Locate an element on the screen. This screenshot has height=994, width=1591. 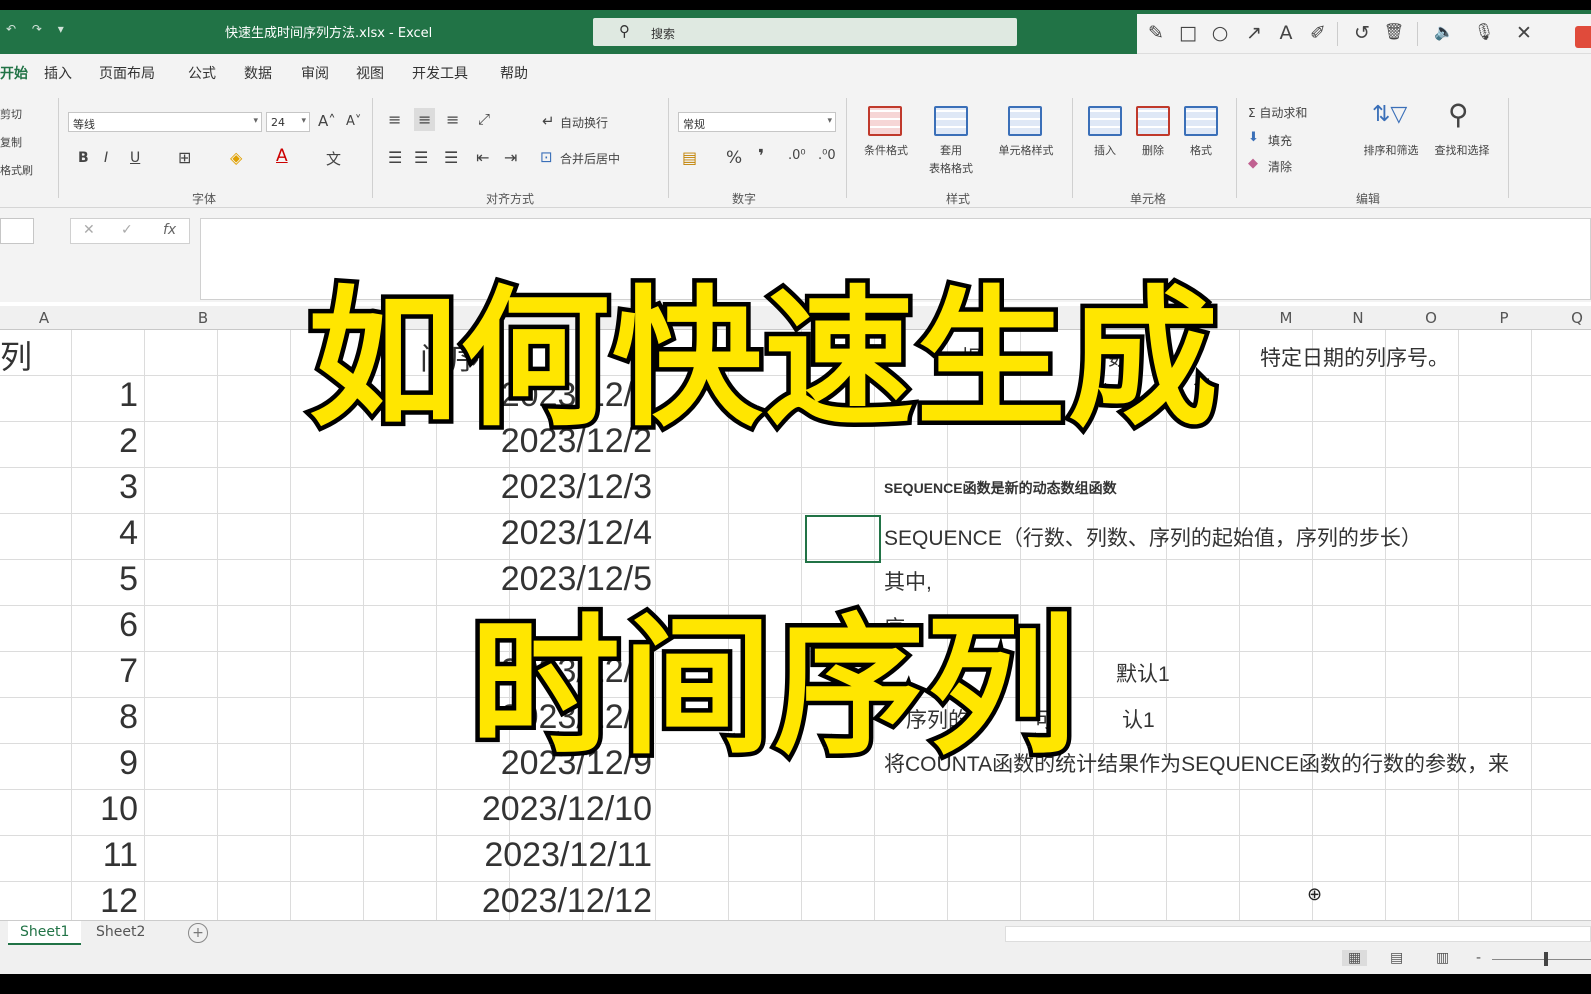
cell-note: 默认1 is located at coordinates (1143, 673).